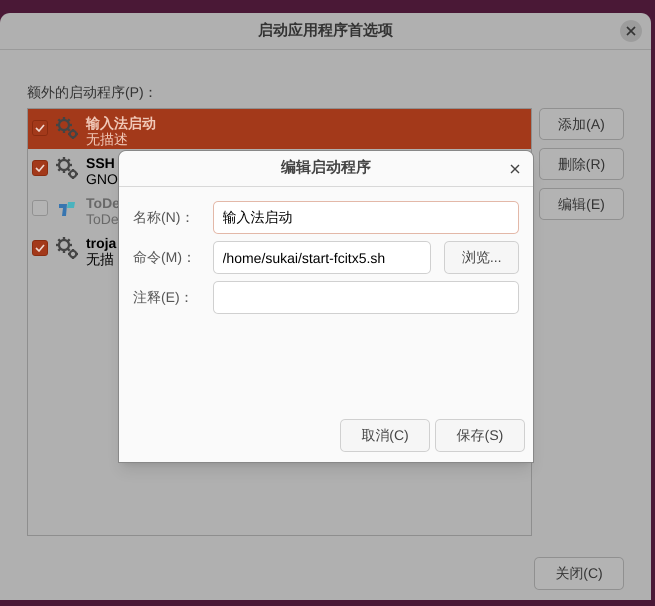  What do you see at coordinates (93, 92) in the screenshot?
I see `list-label: 额外的启动程序(P)：` at bounding box center [93, 92].